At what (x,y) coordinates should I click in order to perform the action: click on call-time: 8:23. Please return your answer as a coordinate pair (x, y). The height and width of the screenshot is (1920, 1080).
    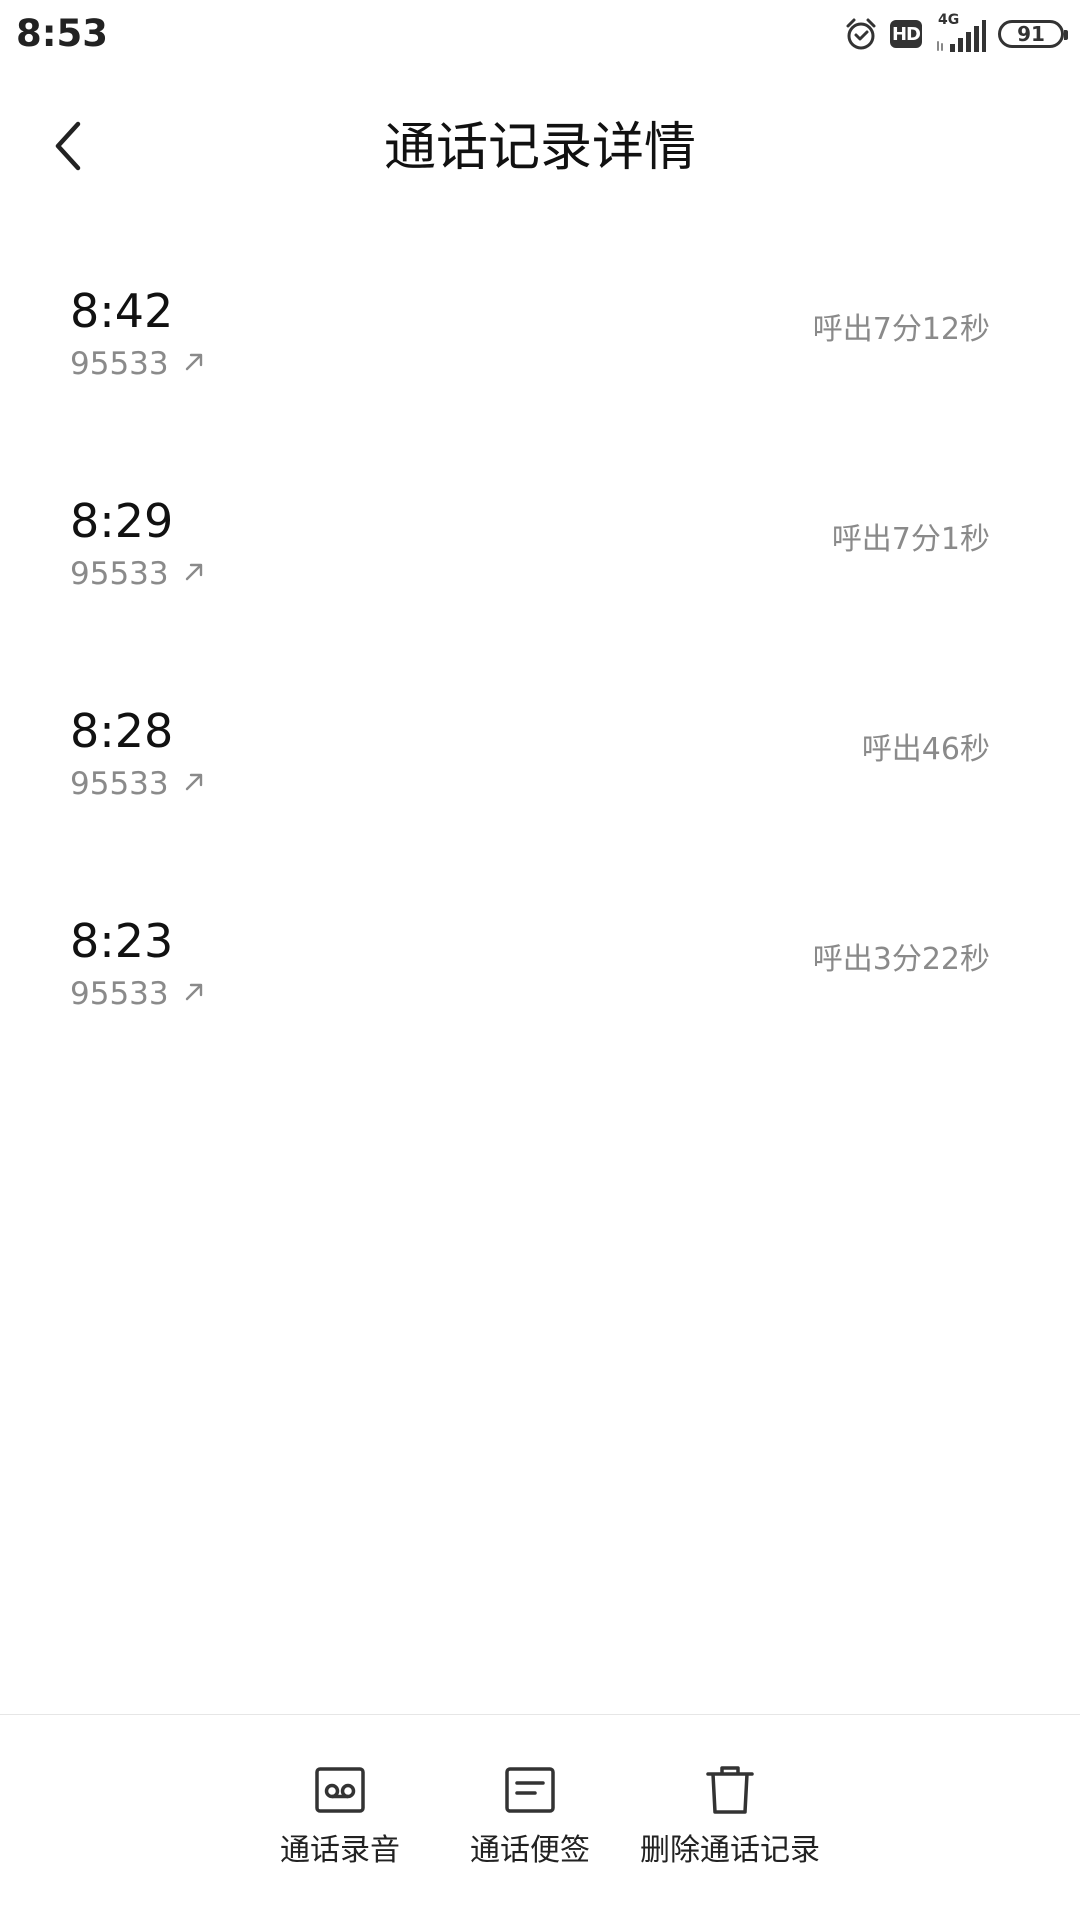
    Looking at the image, I should click on (122, 941).